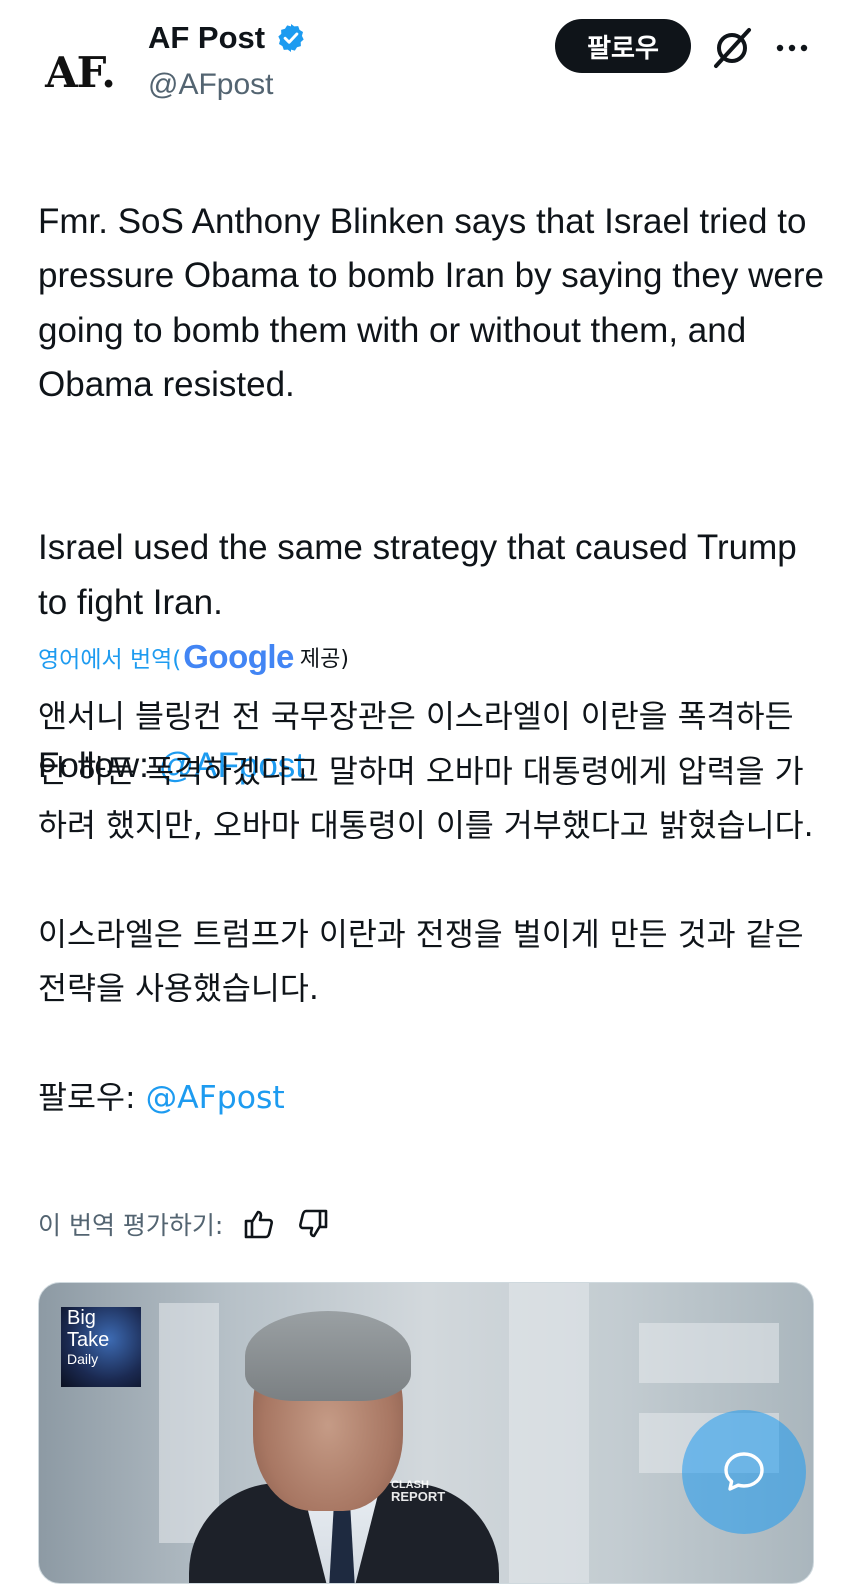 The height and width of the screenshot is (1584, 850). Describe the element at coordinates (215, 1098) in the screenshot. I see `translation-mention-link: @AFpost` at that location.